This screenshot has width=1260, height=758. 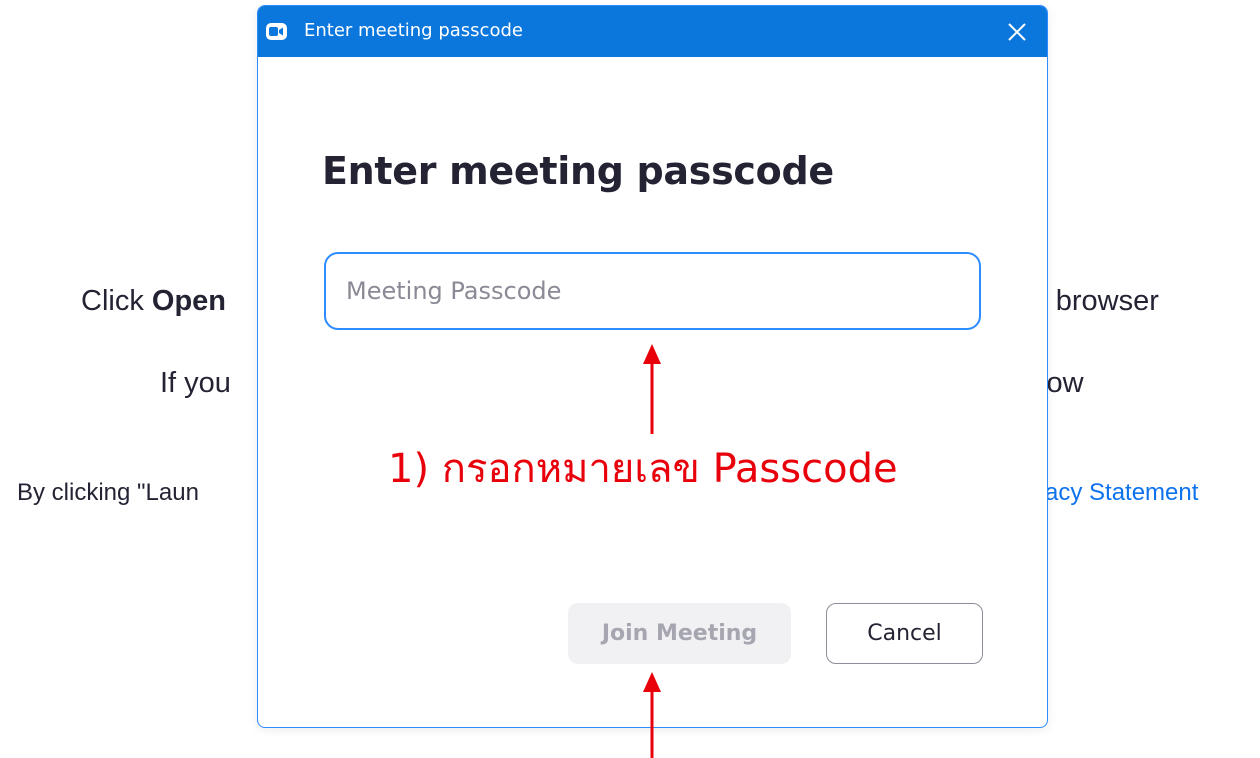 What do you see at coordinates (578, 171) in the screenshot?
I see `dialog-heading: Enter meeting passcode` at bounding box center [578, 171].